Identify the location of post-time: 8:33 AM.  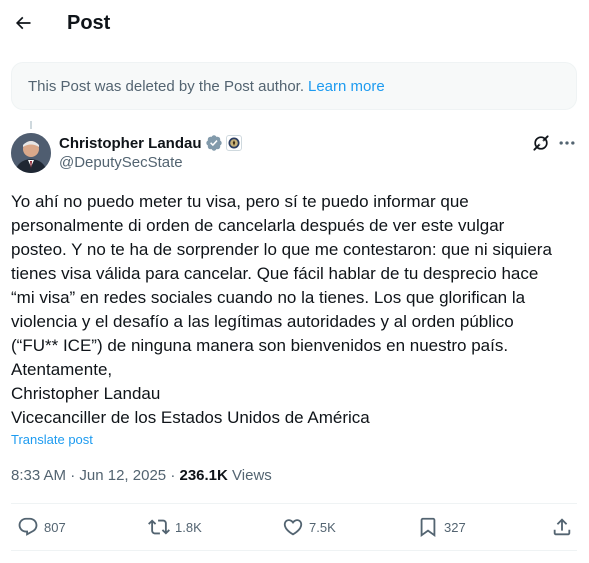
(38, 475).